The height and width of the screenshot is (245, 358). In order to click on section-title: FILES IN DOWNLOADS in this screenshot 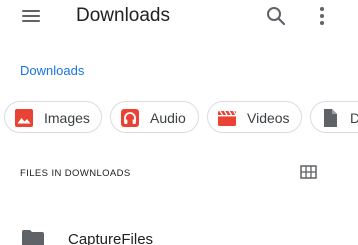, I will do `click(75, 173)`.